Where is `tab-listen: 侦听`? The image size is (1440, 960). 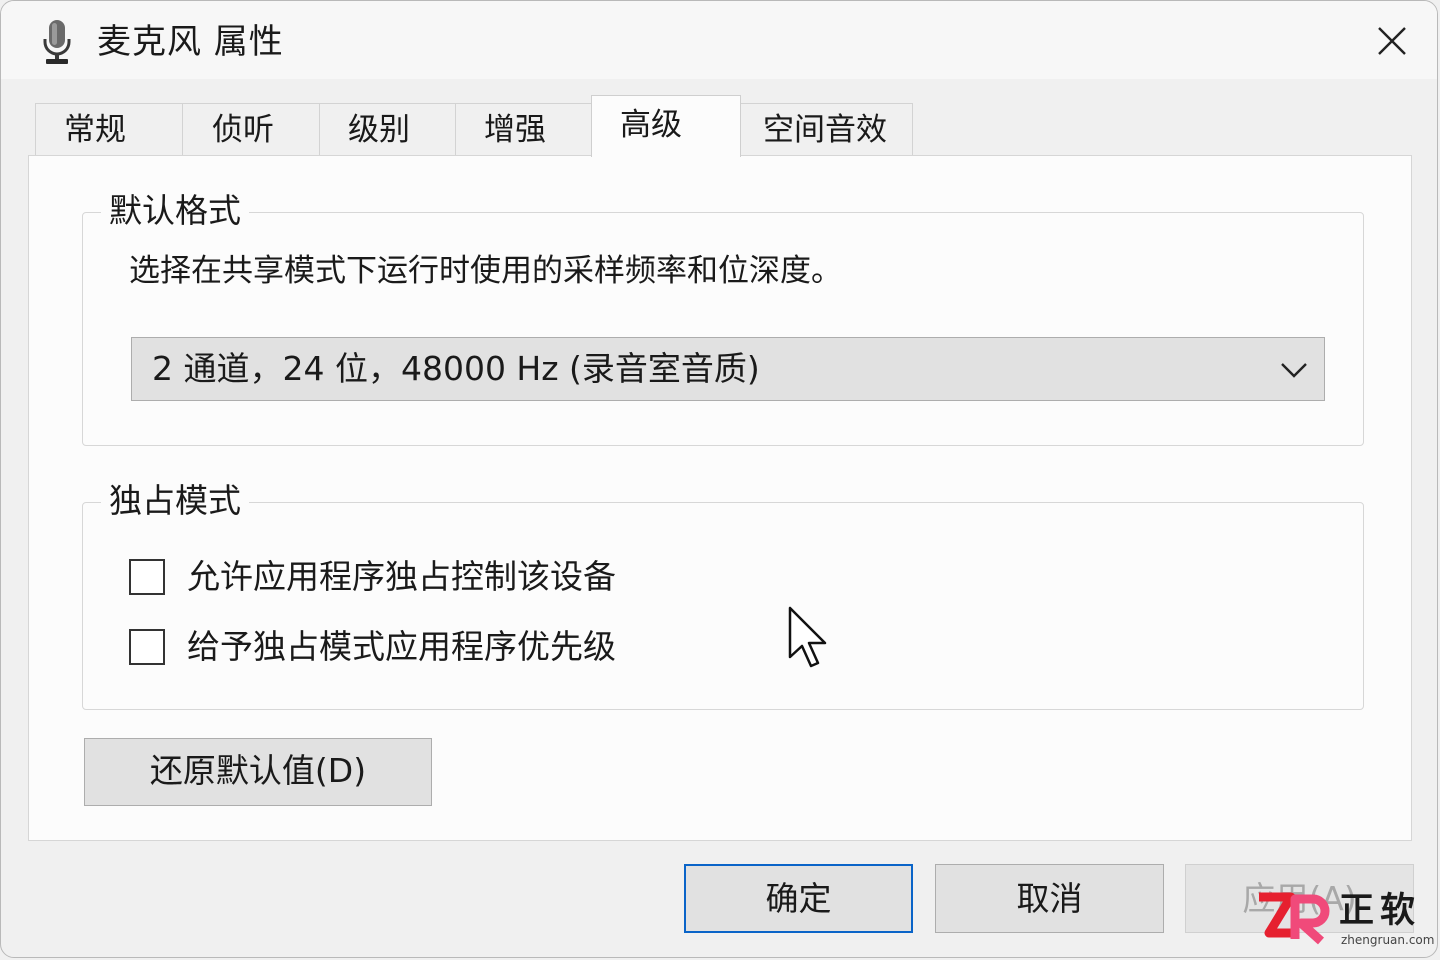
tab-listen: 侦听 is located at coordinates (251, 129).